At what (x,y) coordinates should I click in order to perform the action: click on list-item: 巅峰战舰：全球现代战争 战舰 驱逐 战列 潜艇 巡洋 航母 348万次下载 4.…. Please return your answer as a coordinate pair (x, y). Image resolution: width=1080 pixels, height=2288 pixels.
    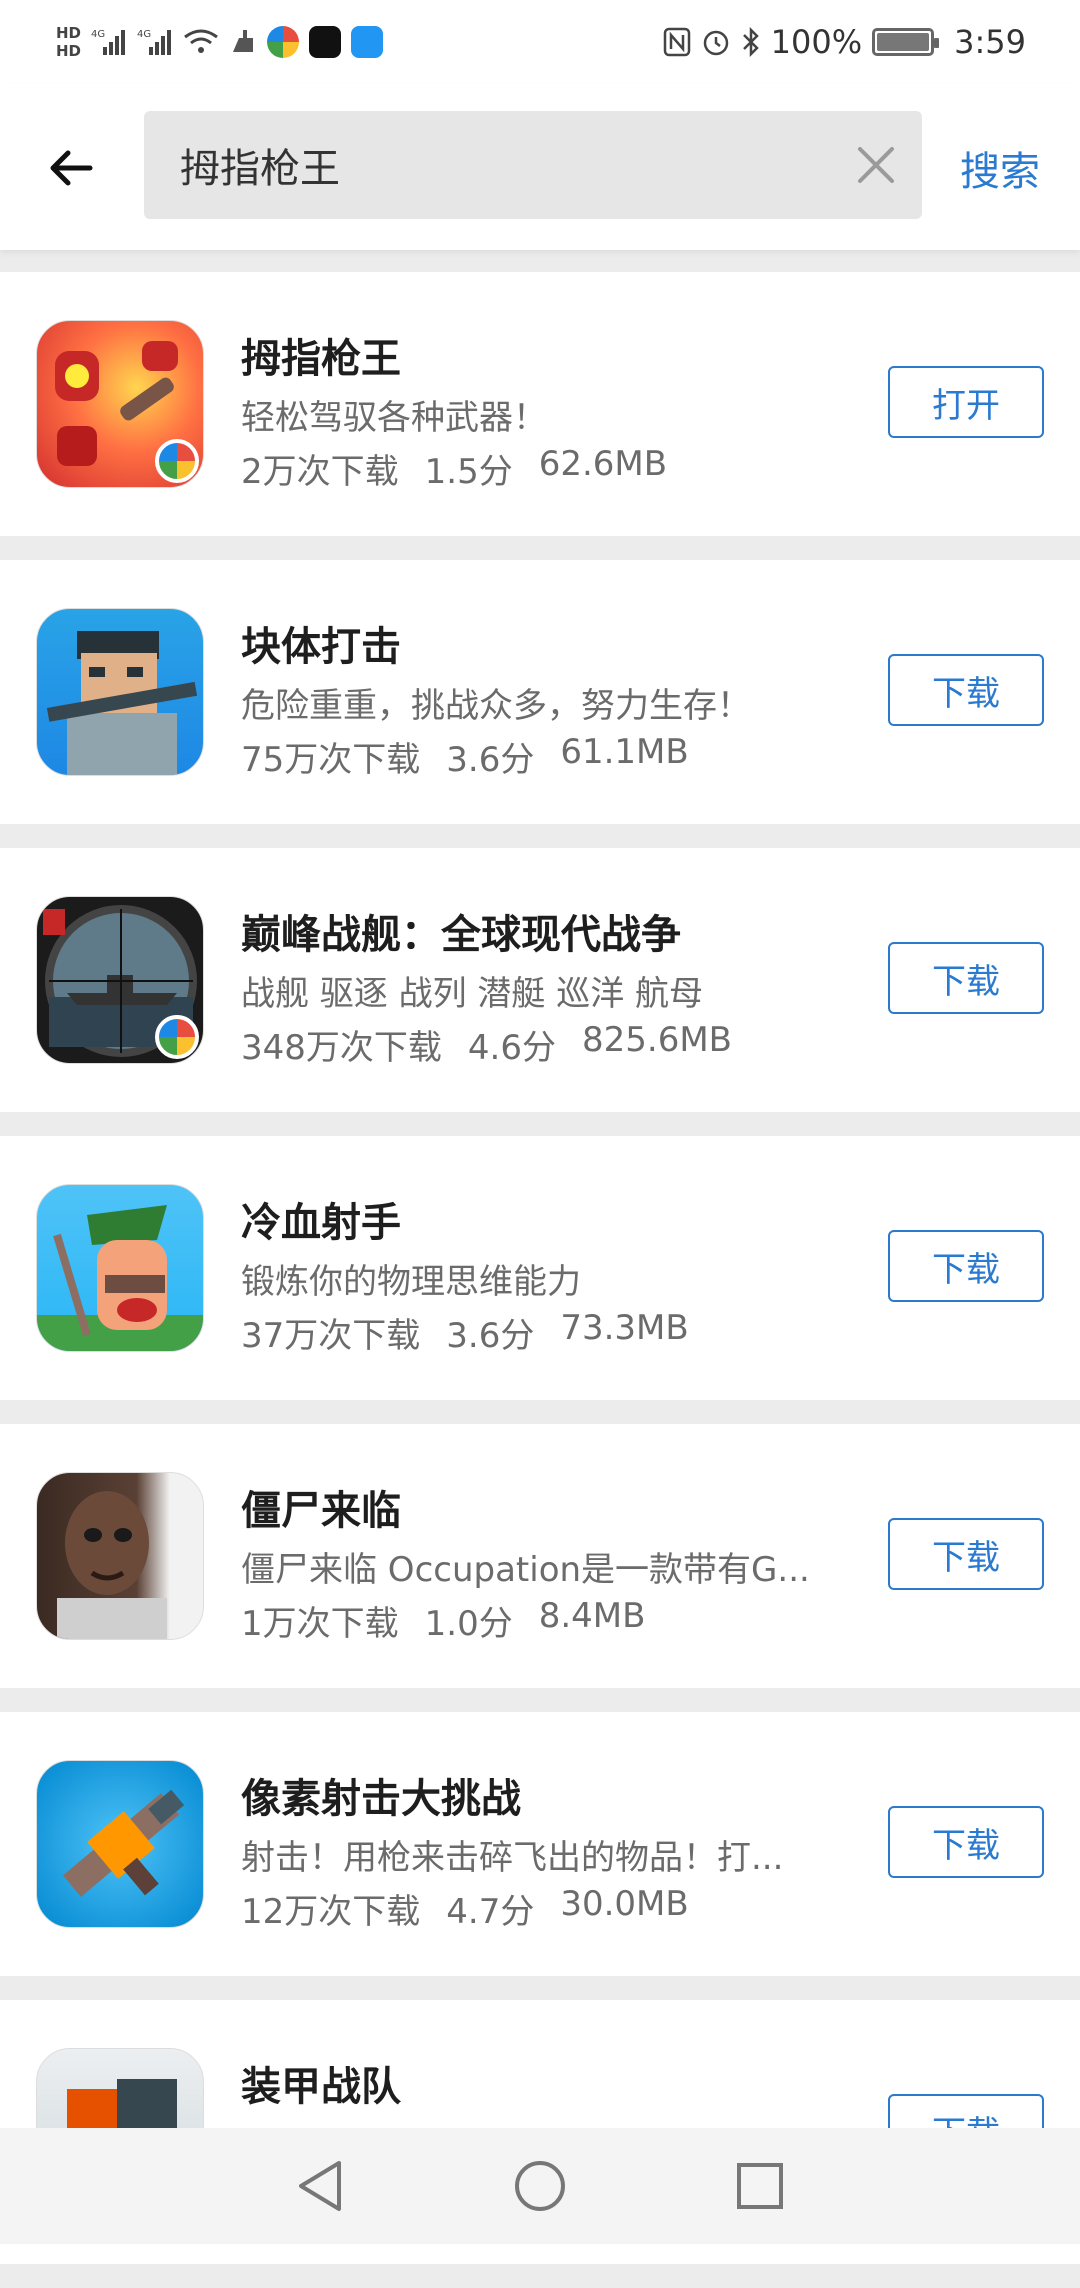
    Looking at the image, I should click on (540, 980).